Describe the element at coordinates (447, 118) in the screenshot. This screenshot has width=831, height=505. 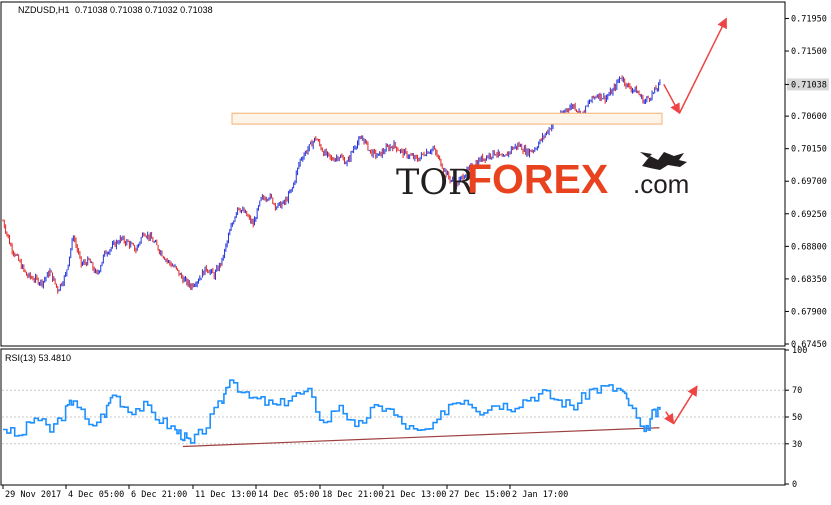
I see `resistance-zone` at that location.